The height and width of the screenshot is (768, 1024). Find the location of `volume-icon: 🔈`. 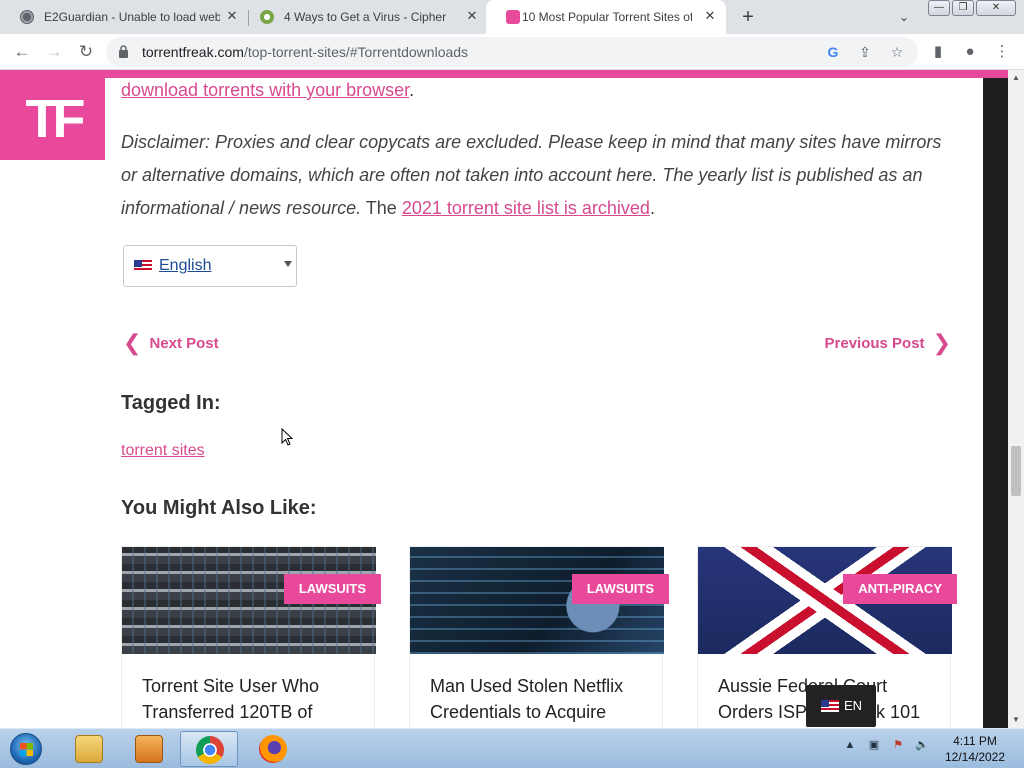

volume-icon: 🔈 is located at coordinates (922, 745).